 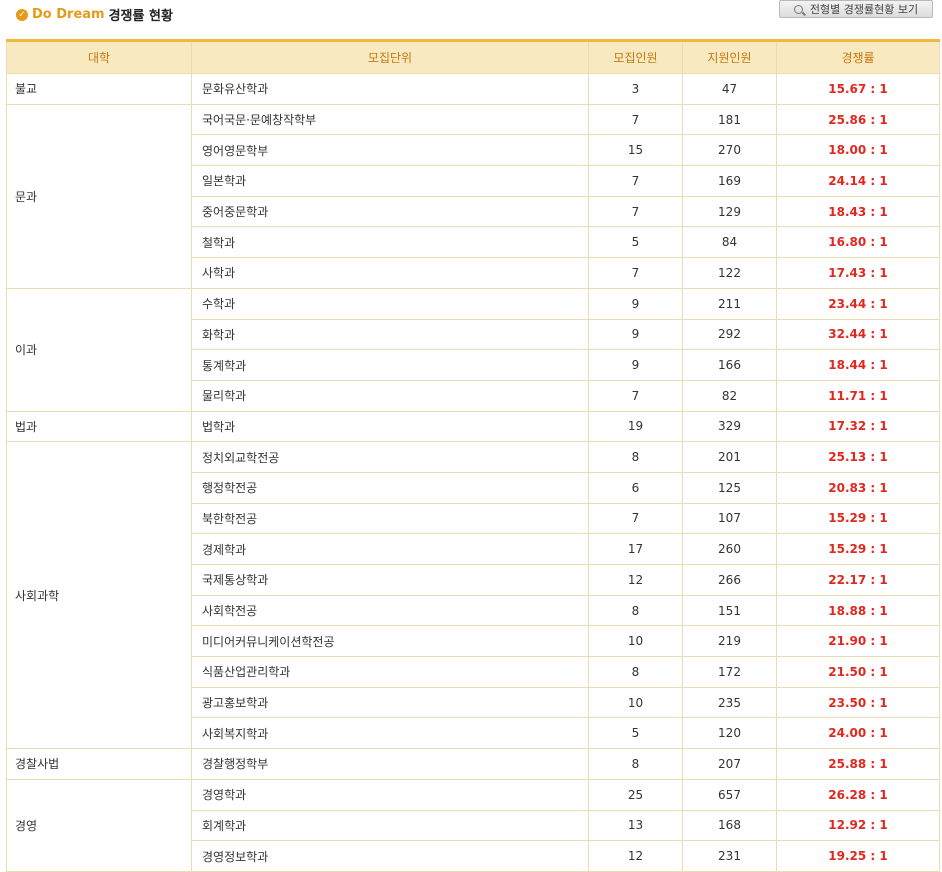 I want to click on applicants-cell: 125, so click(x=729, y=487).